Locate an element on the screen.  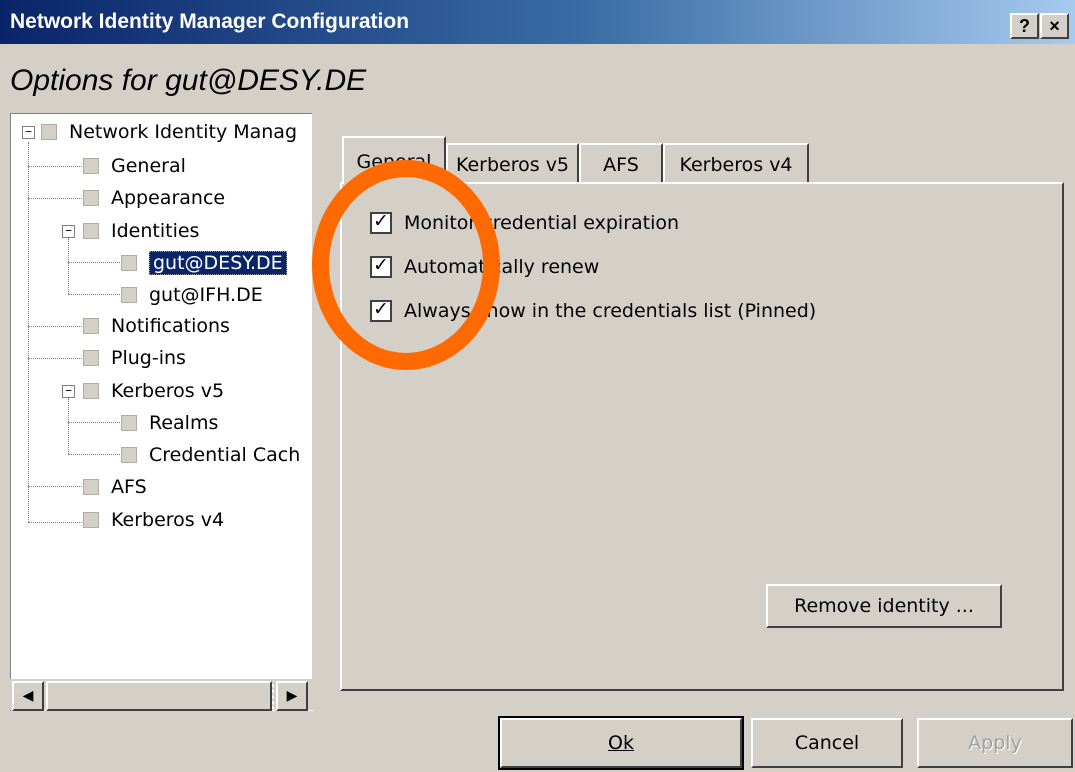
apply-button: Apply is located at coordinates (995, 743).